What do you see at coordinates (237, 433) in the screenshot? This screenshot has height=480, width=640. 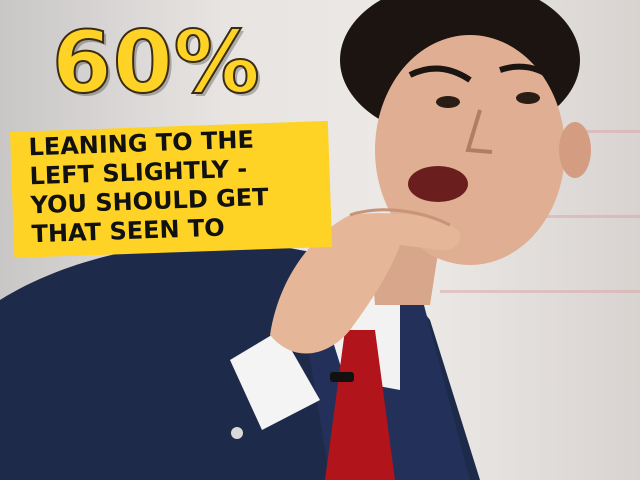 I see `cufflink` at bounding box center [237, 433].